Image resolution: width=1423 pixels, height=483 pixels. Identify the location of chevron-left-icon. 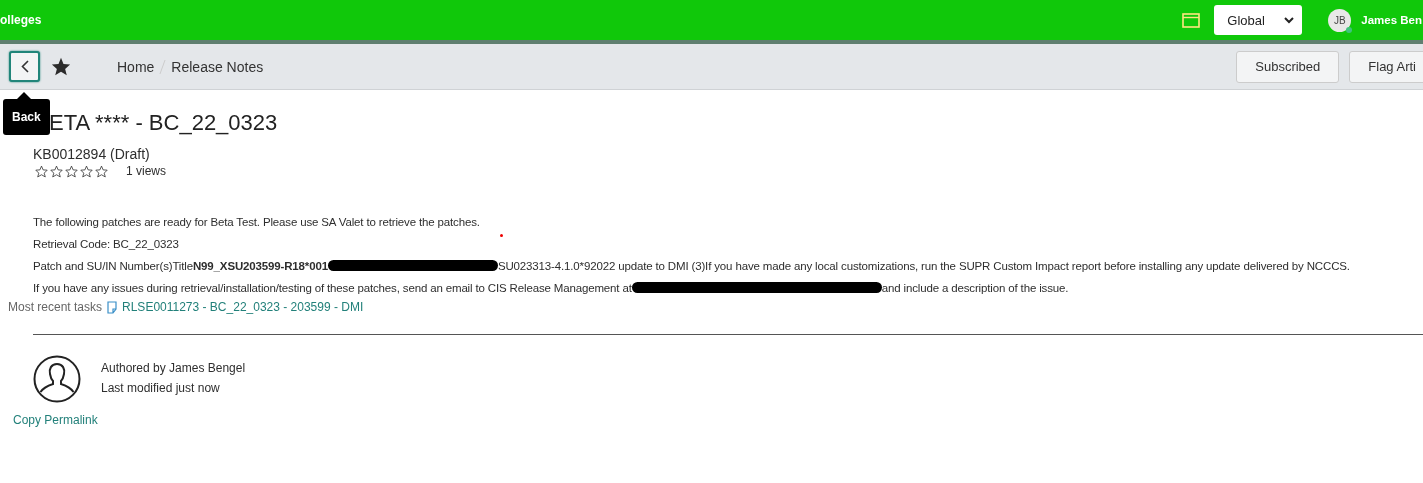
(24, 66).